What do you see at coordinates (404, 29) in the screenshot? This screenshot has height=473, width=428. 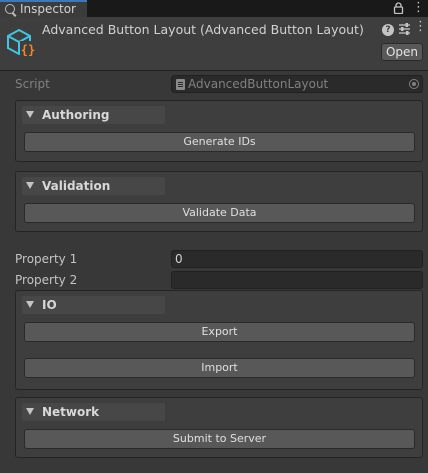 I see `presets-icon` at bounding box center [404, 29].